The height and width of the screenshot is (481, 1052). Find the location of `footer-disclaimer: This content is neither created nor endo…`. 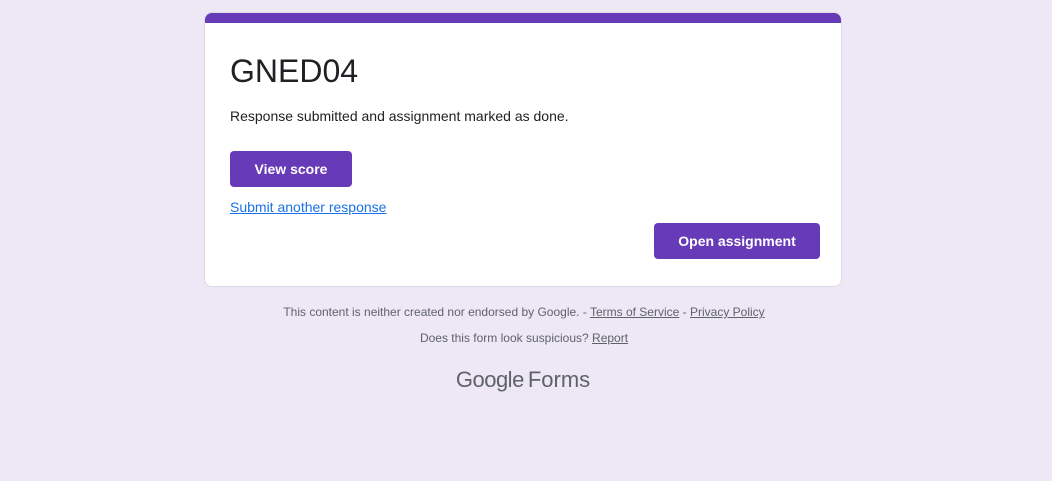

footer-disclaimer: This content is neither created nor endo… is located at coordinates (431, 312).